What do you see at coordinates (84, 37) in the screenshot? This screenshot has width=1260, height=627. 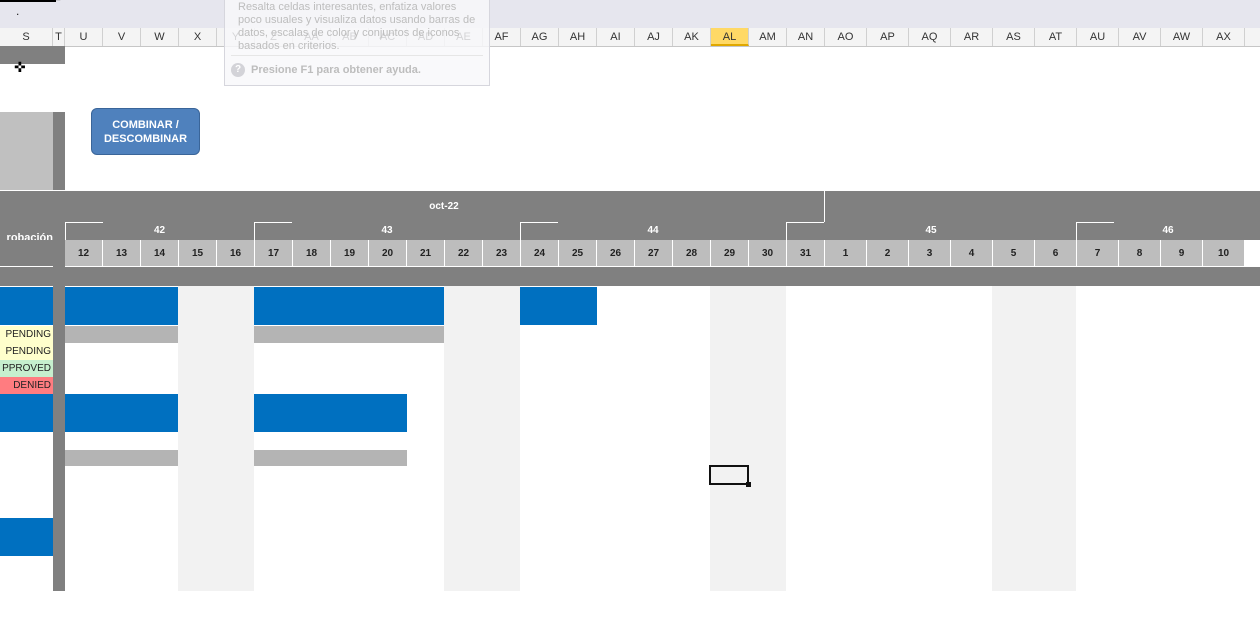 I see `column-header-u: U` at bounding box center [84, 37].